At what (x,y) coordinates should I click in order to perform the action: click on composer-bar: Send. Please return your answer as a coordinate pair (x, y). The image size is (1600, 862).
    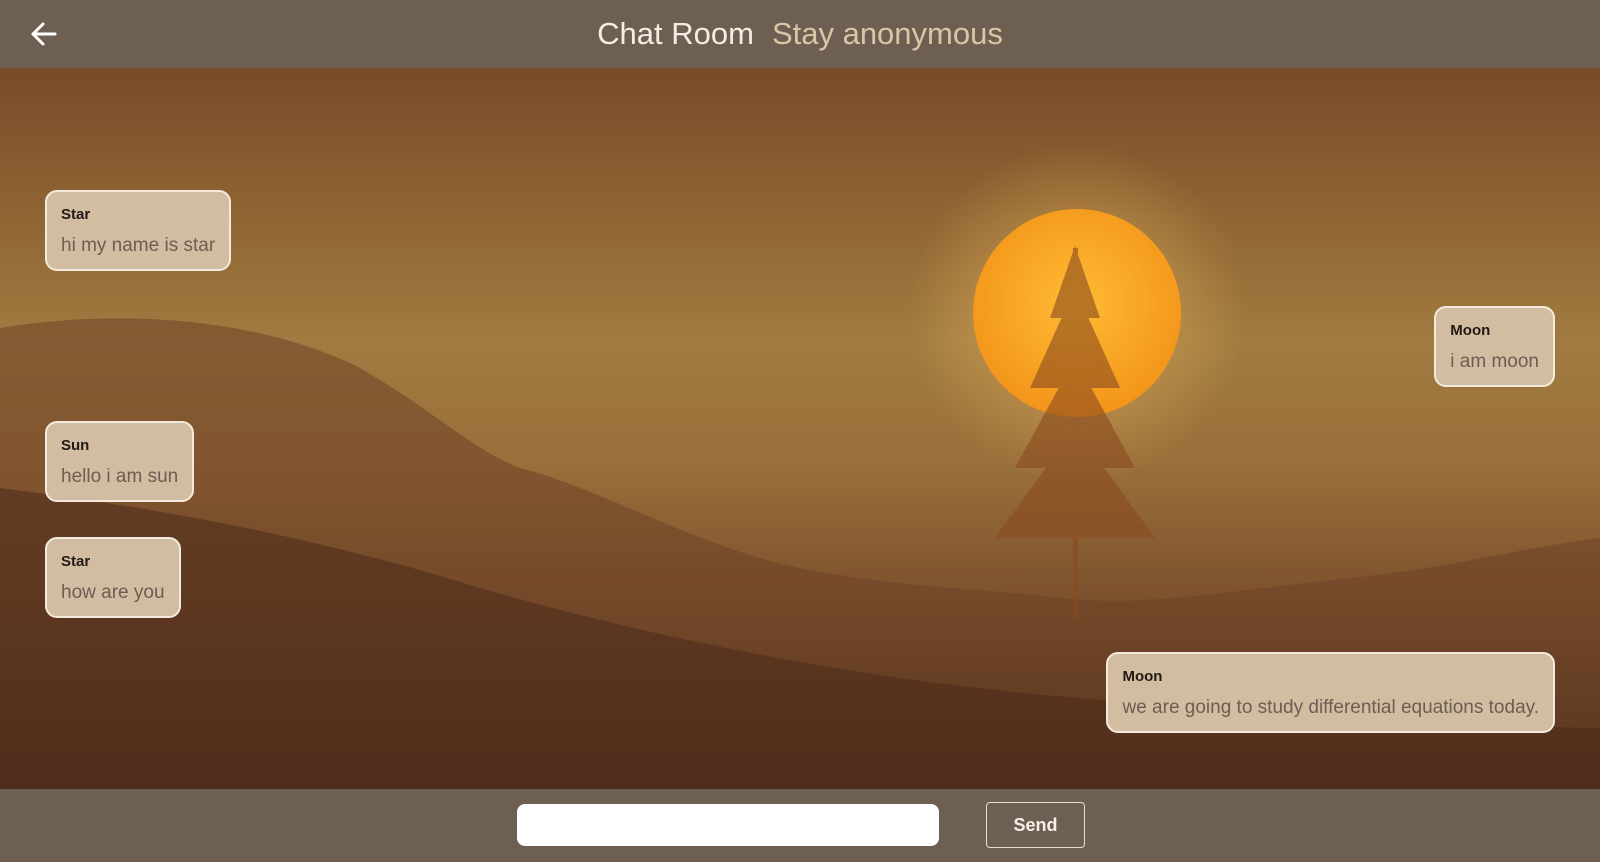
    Looking at the image, I should click on (800, 825).